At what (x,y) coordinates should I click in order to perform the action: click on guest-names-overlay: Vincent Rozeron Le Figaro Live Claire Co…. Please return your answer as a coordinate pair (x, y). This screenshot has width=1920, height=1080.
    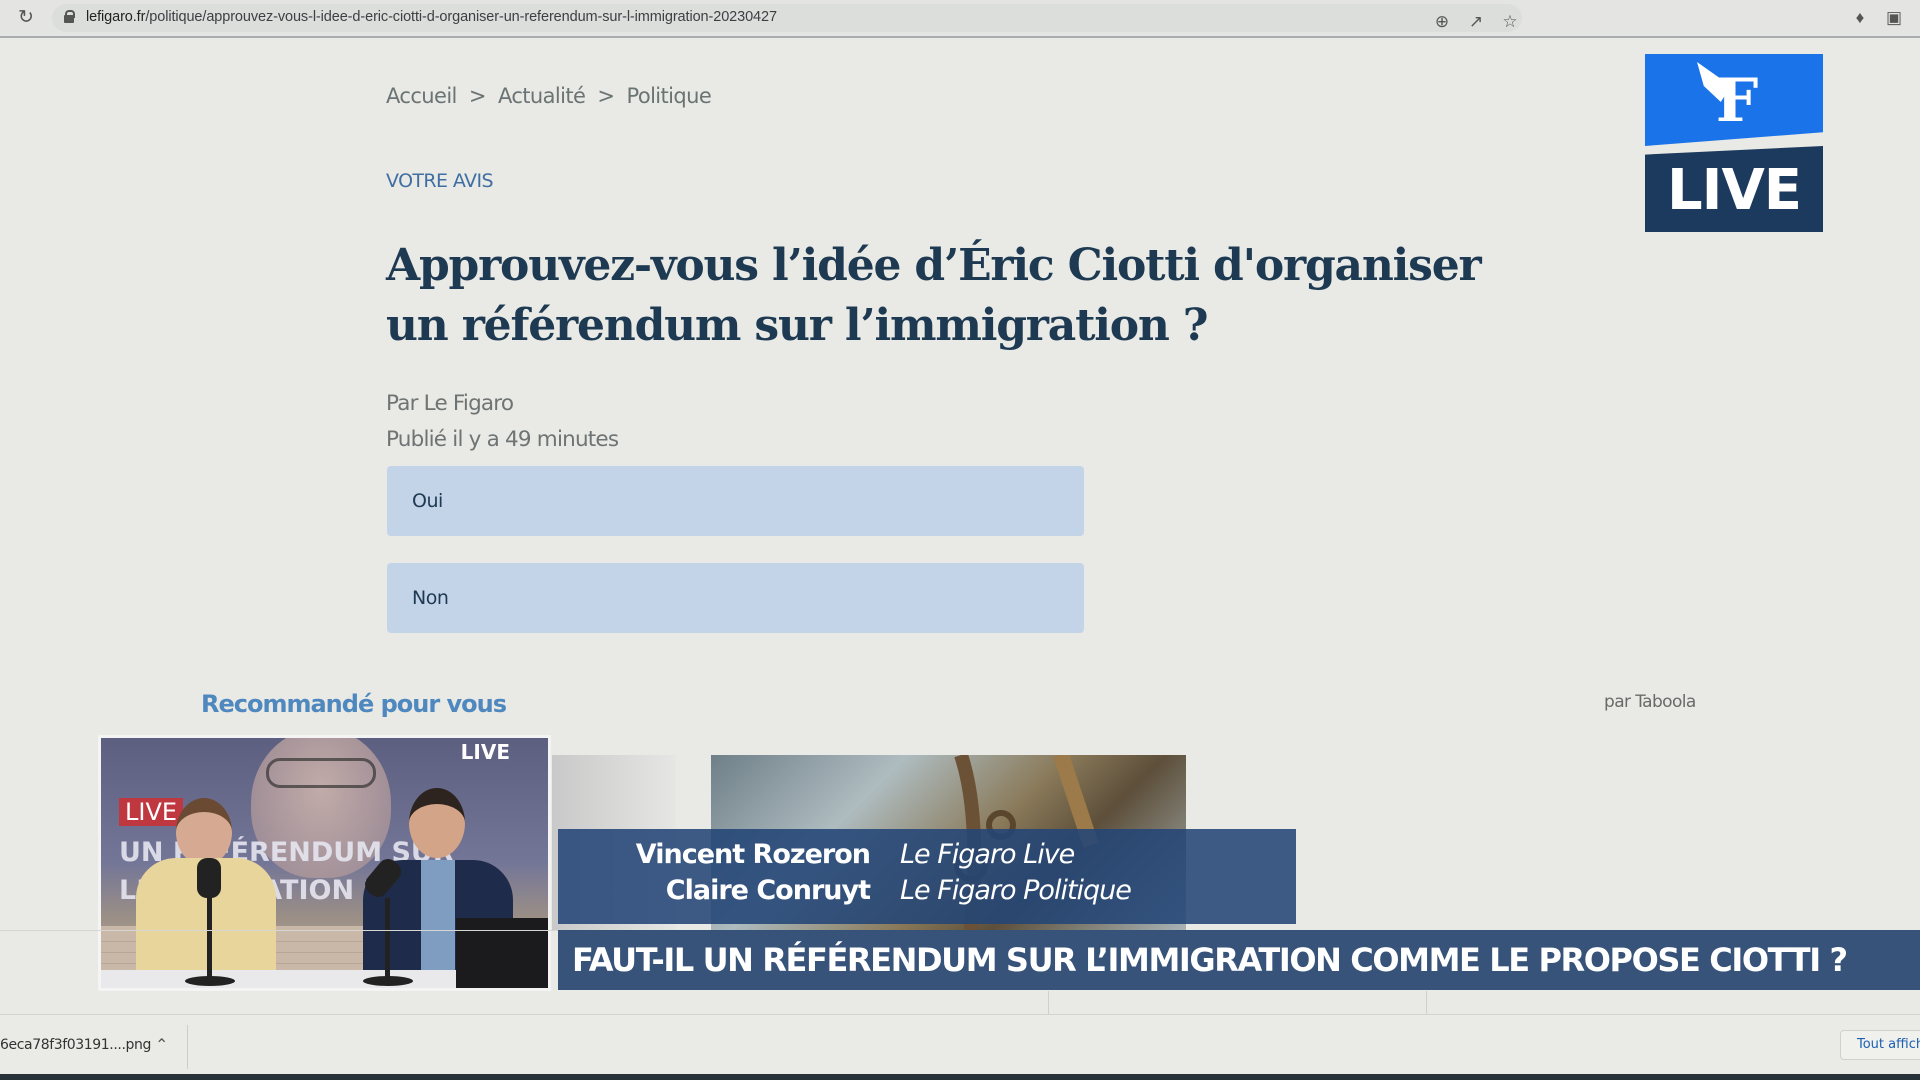
    Looking at the image, I should click on (927, 876).